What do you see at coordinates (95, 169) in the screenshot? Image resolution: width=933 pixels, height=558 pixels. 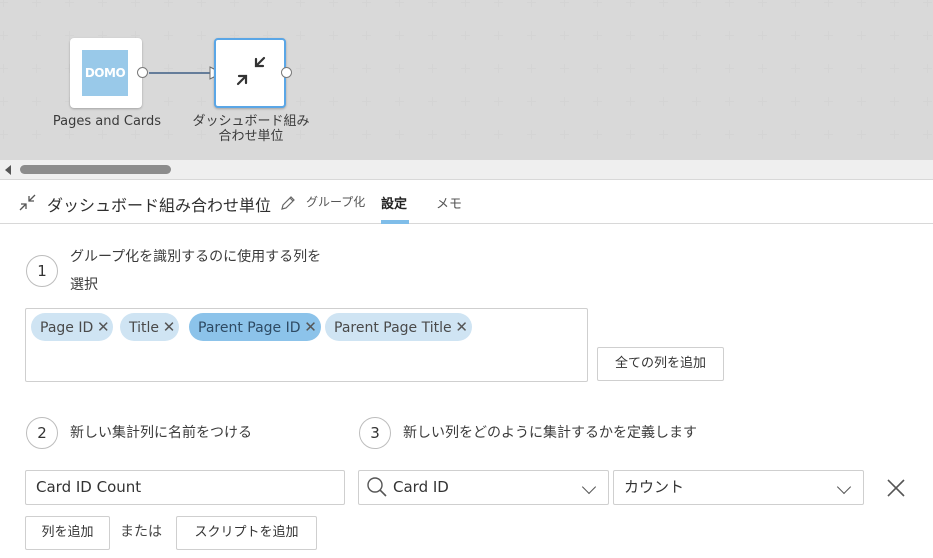 I see `scrollbar-thumb` at bounding box center [95, 169].